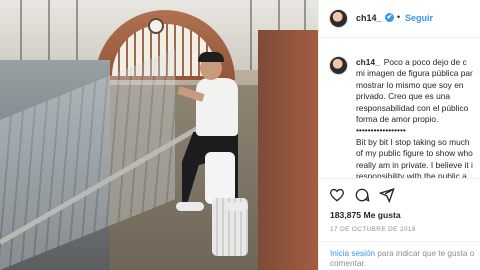  I want to click on post-date: 17 DE OCTUBRE DE 2018, so click(373, 229).